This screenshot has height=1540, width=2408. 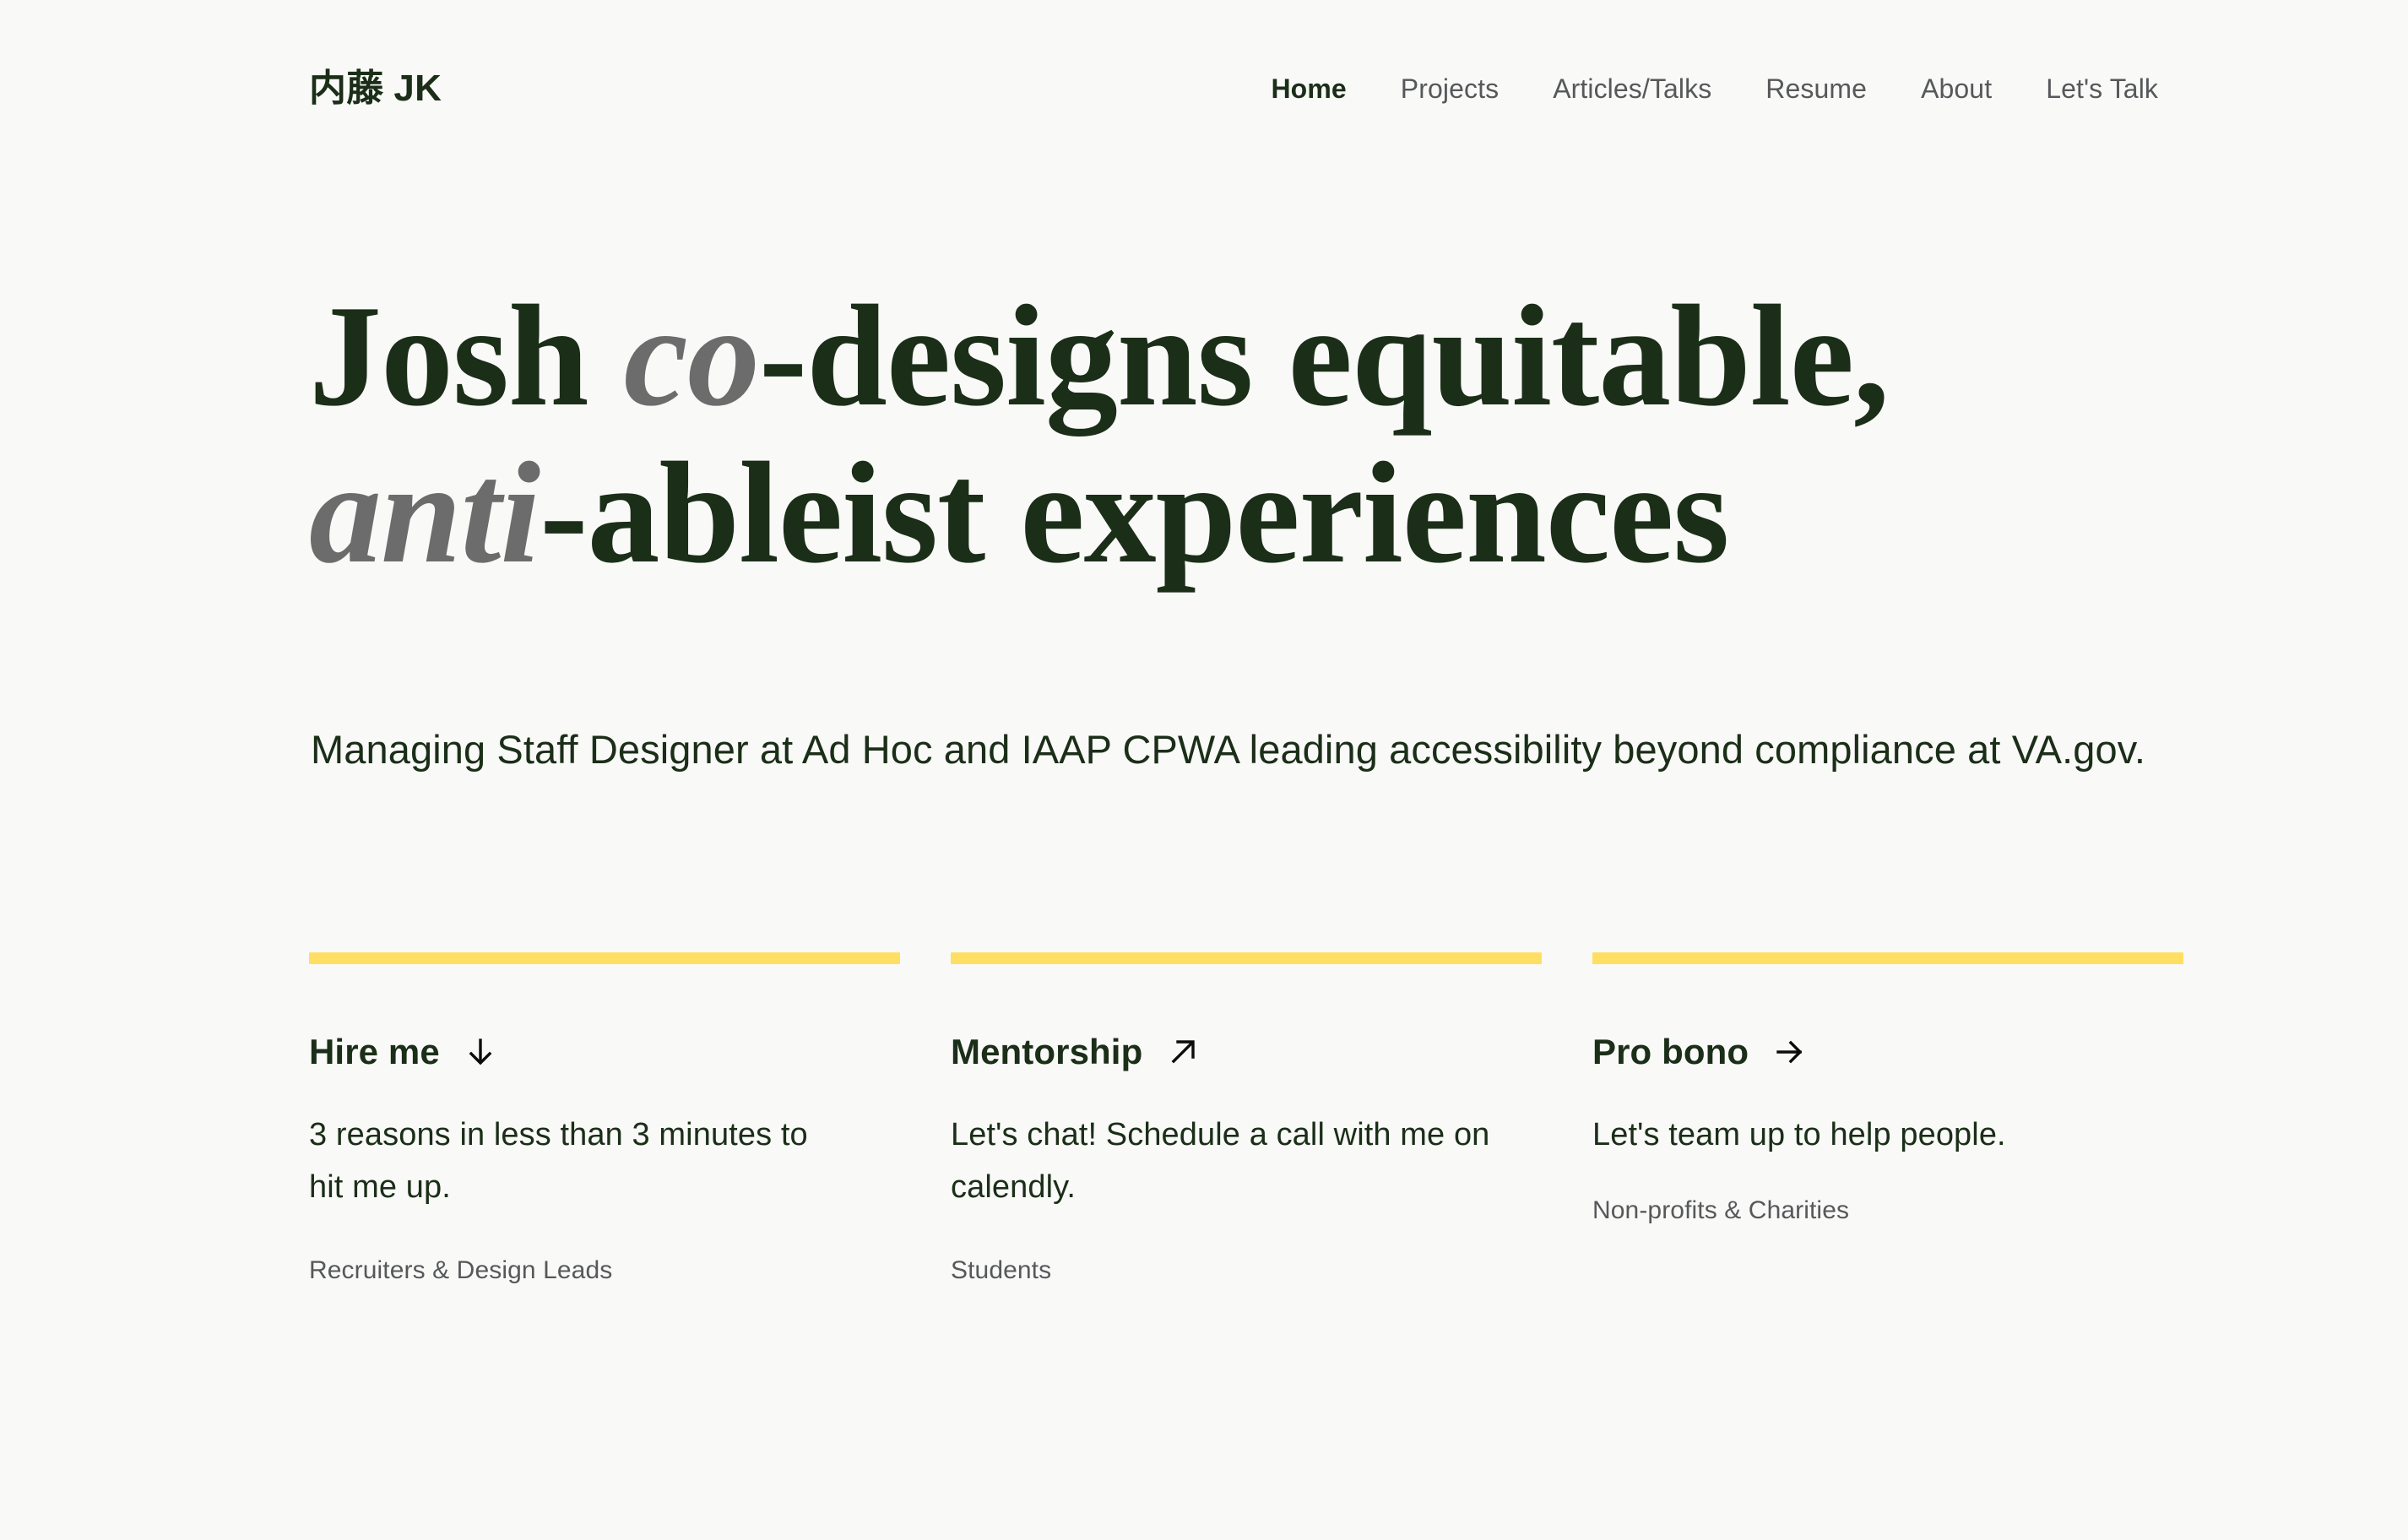 What do you see at coordinates (1246, 1052) in the screenshot?
I see `card-header: Mentorship` at bounding box center [1246, 1052].